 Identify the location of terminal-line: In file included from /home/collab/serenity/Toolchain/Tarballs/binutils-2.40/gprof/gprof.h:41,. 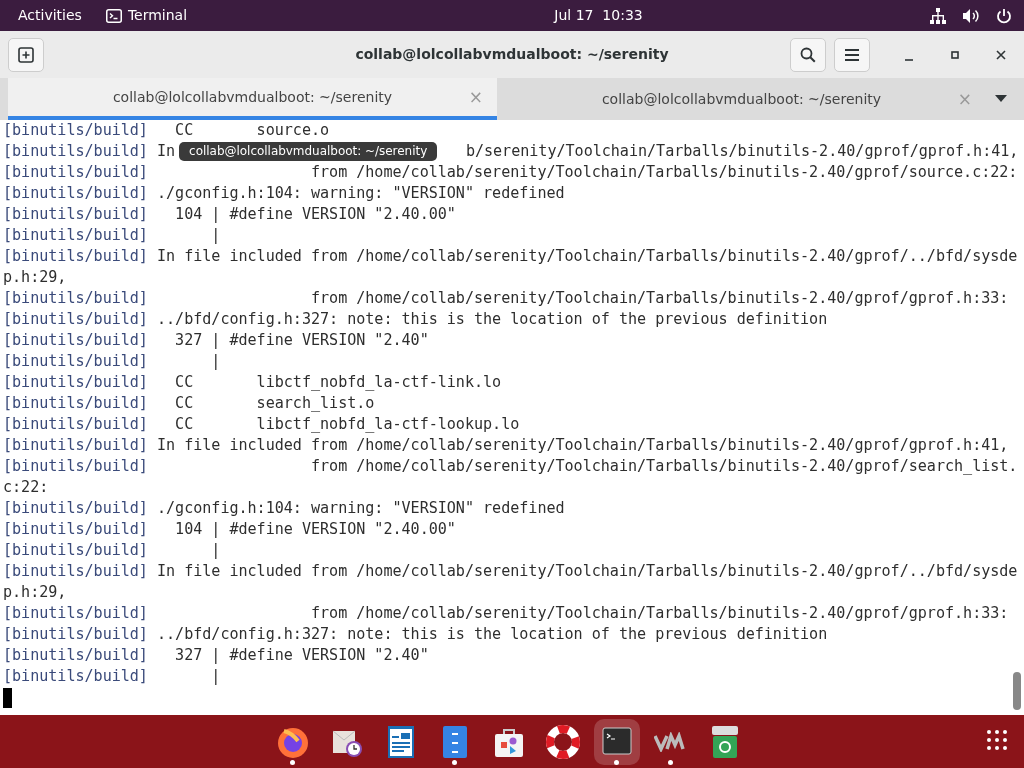
(583, 445).